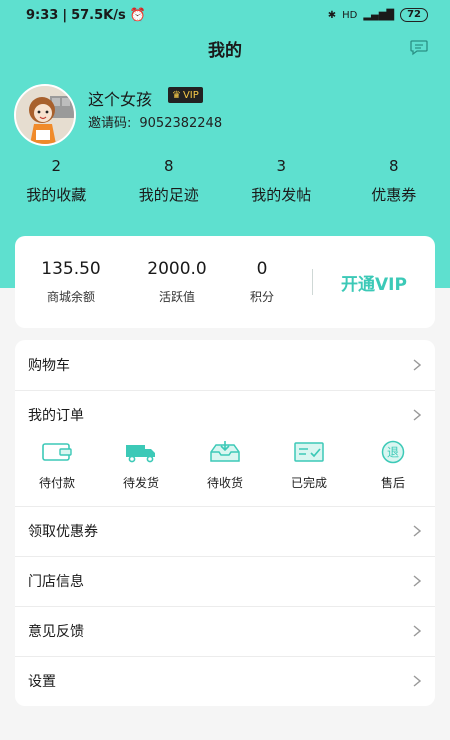  What do you see at coordinates (56, 180) in the screenshot?
I see `stat-favorites: 2 我的收藏` at bounding box center [56, 180].